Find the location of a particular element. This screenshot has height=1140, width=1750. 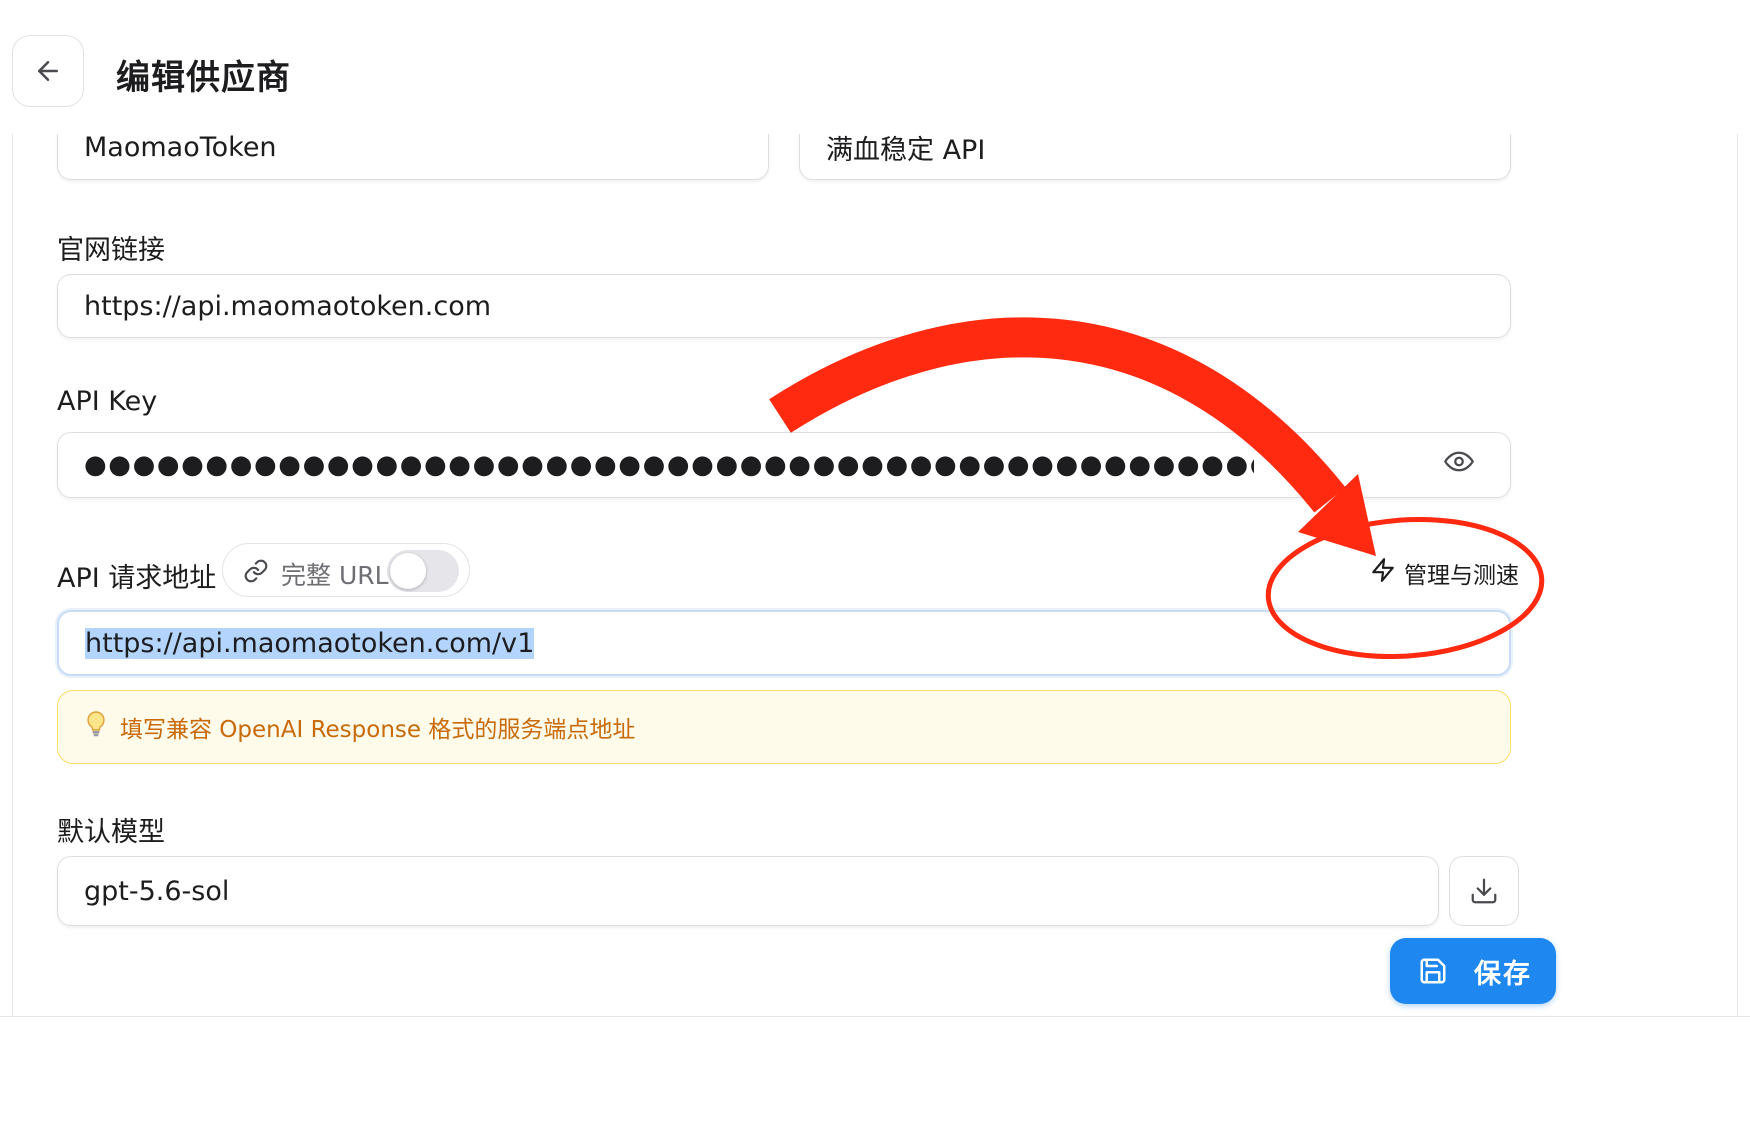

model-value: gpt-5.6-sol is located at coordinates (157, 891).